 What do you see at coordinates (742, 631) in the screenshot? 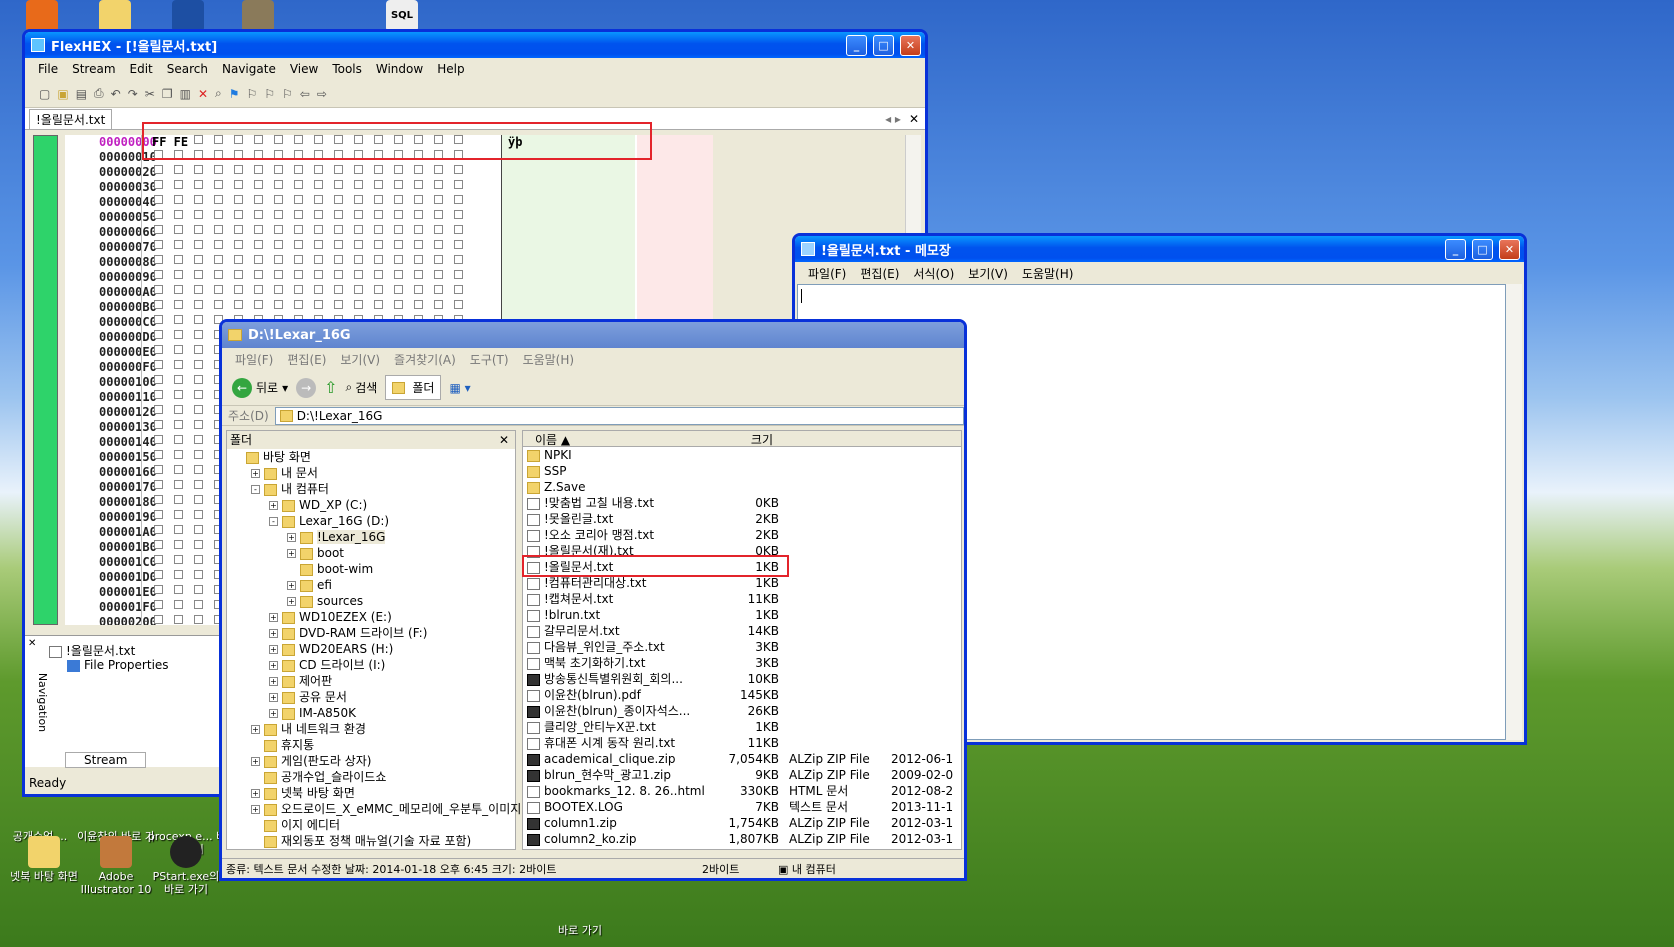
I see `file-row: 갈무리문서.txt 14KB` at bounding box center [742, 631].